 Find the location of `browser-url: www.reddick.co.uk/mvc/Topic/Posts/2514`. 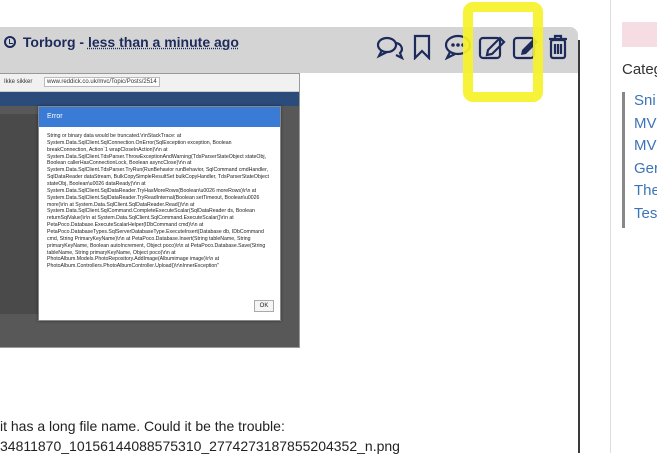

browser-url: www.reddick.co.uk/mvc/Topic/Posts/2514 is located at coordinates (102, 82).